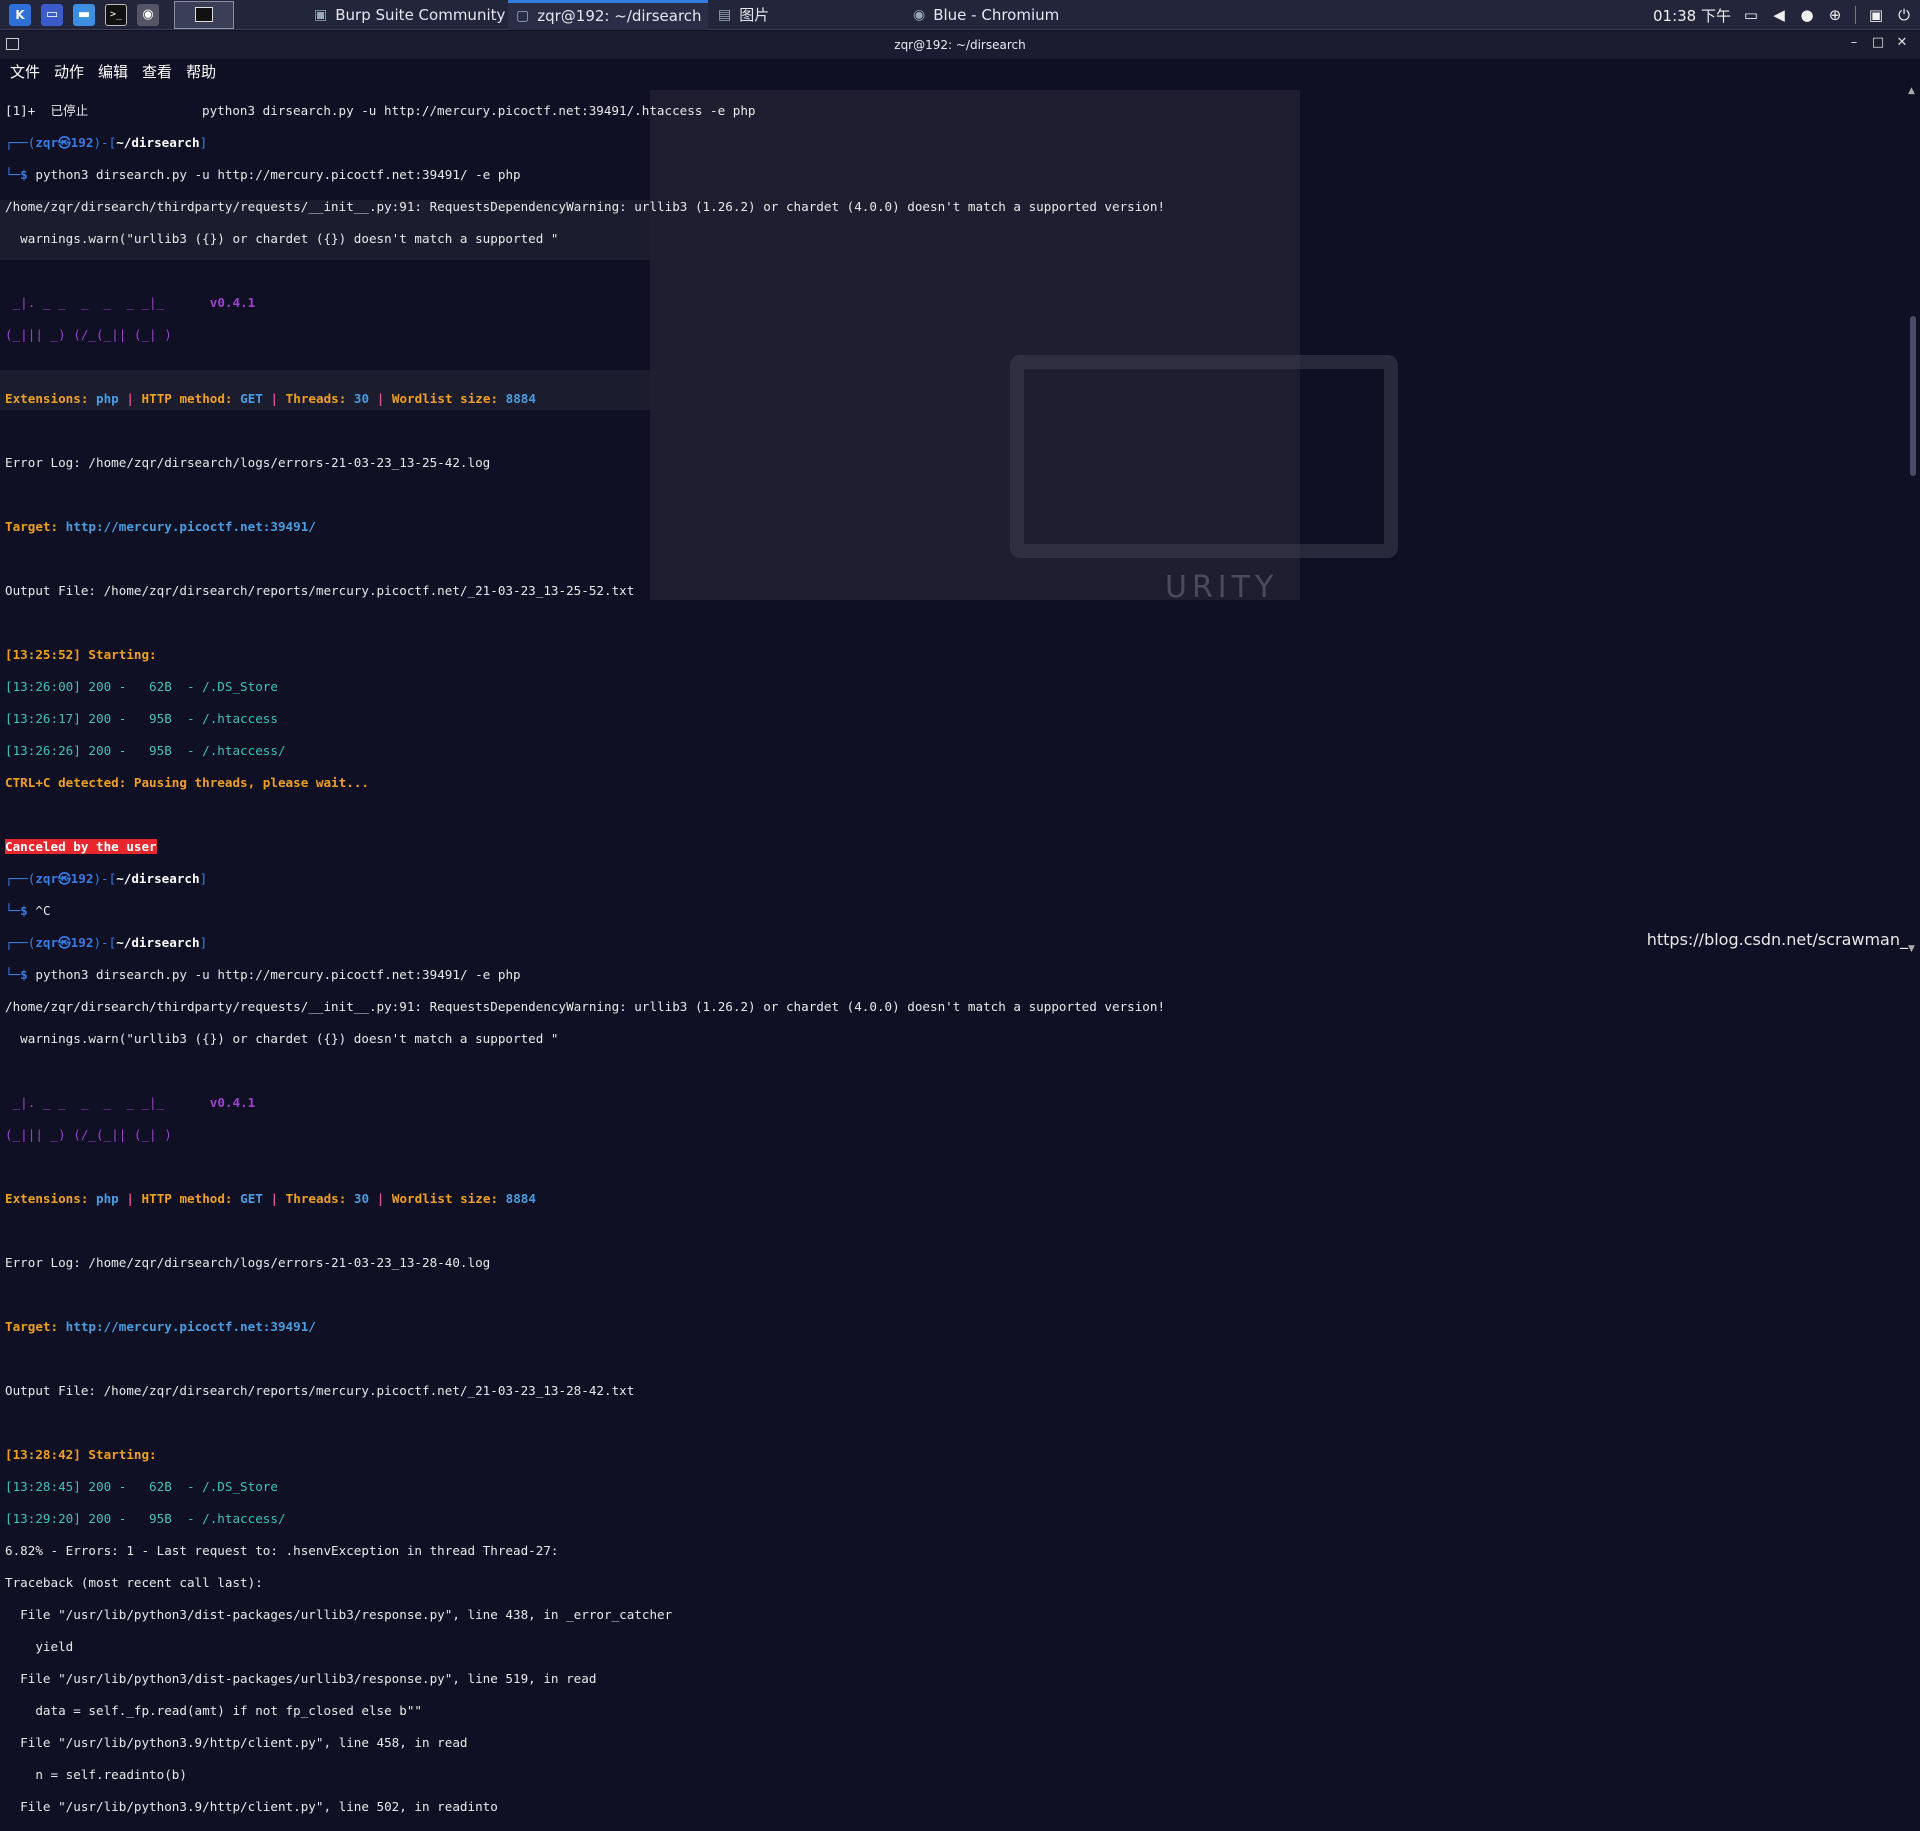 The width and height of the screenshot is (1920, 1831). Describe the element at coordinates (1911, 949) in the screenshot. I see `scroll-down-icon: ▼` at that location.